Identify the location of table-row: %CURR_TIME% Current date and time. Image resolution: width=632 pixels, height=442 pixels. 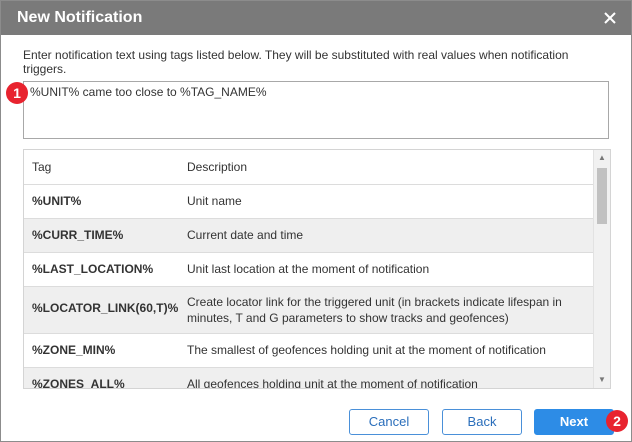
(309, 236).